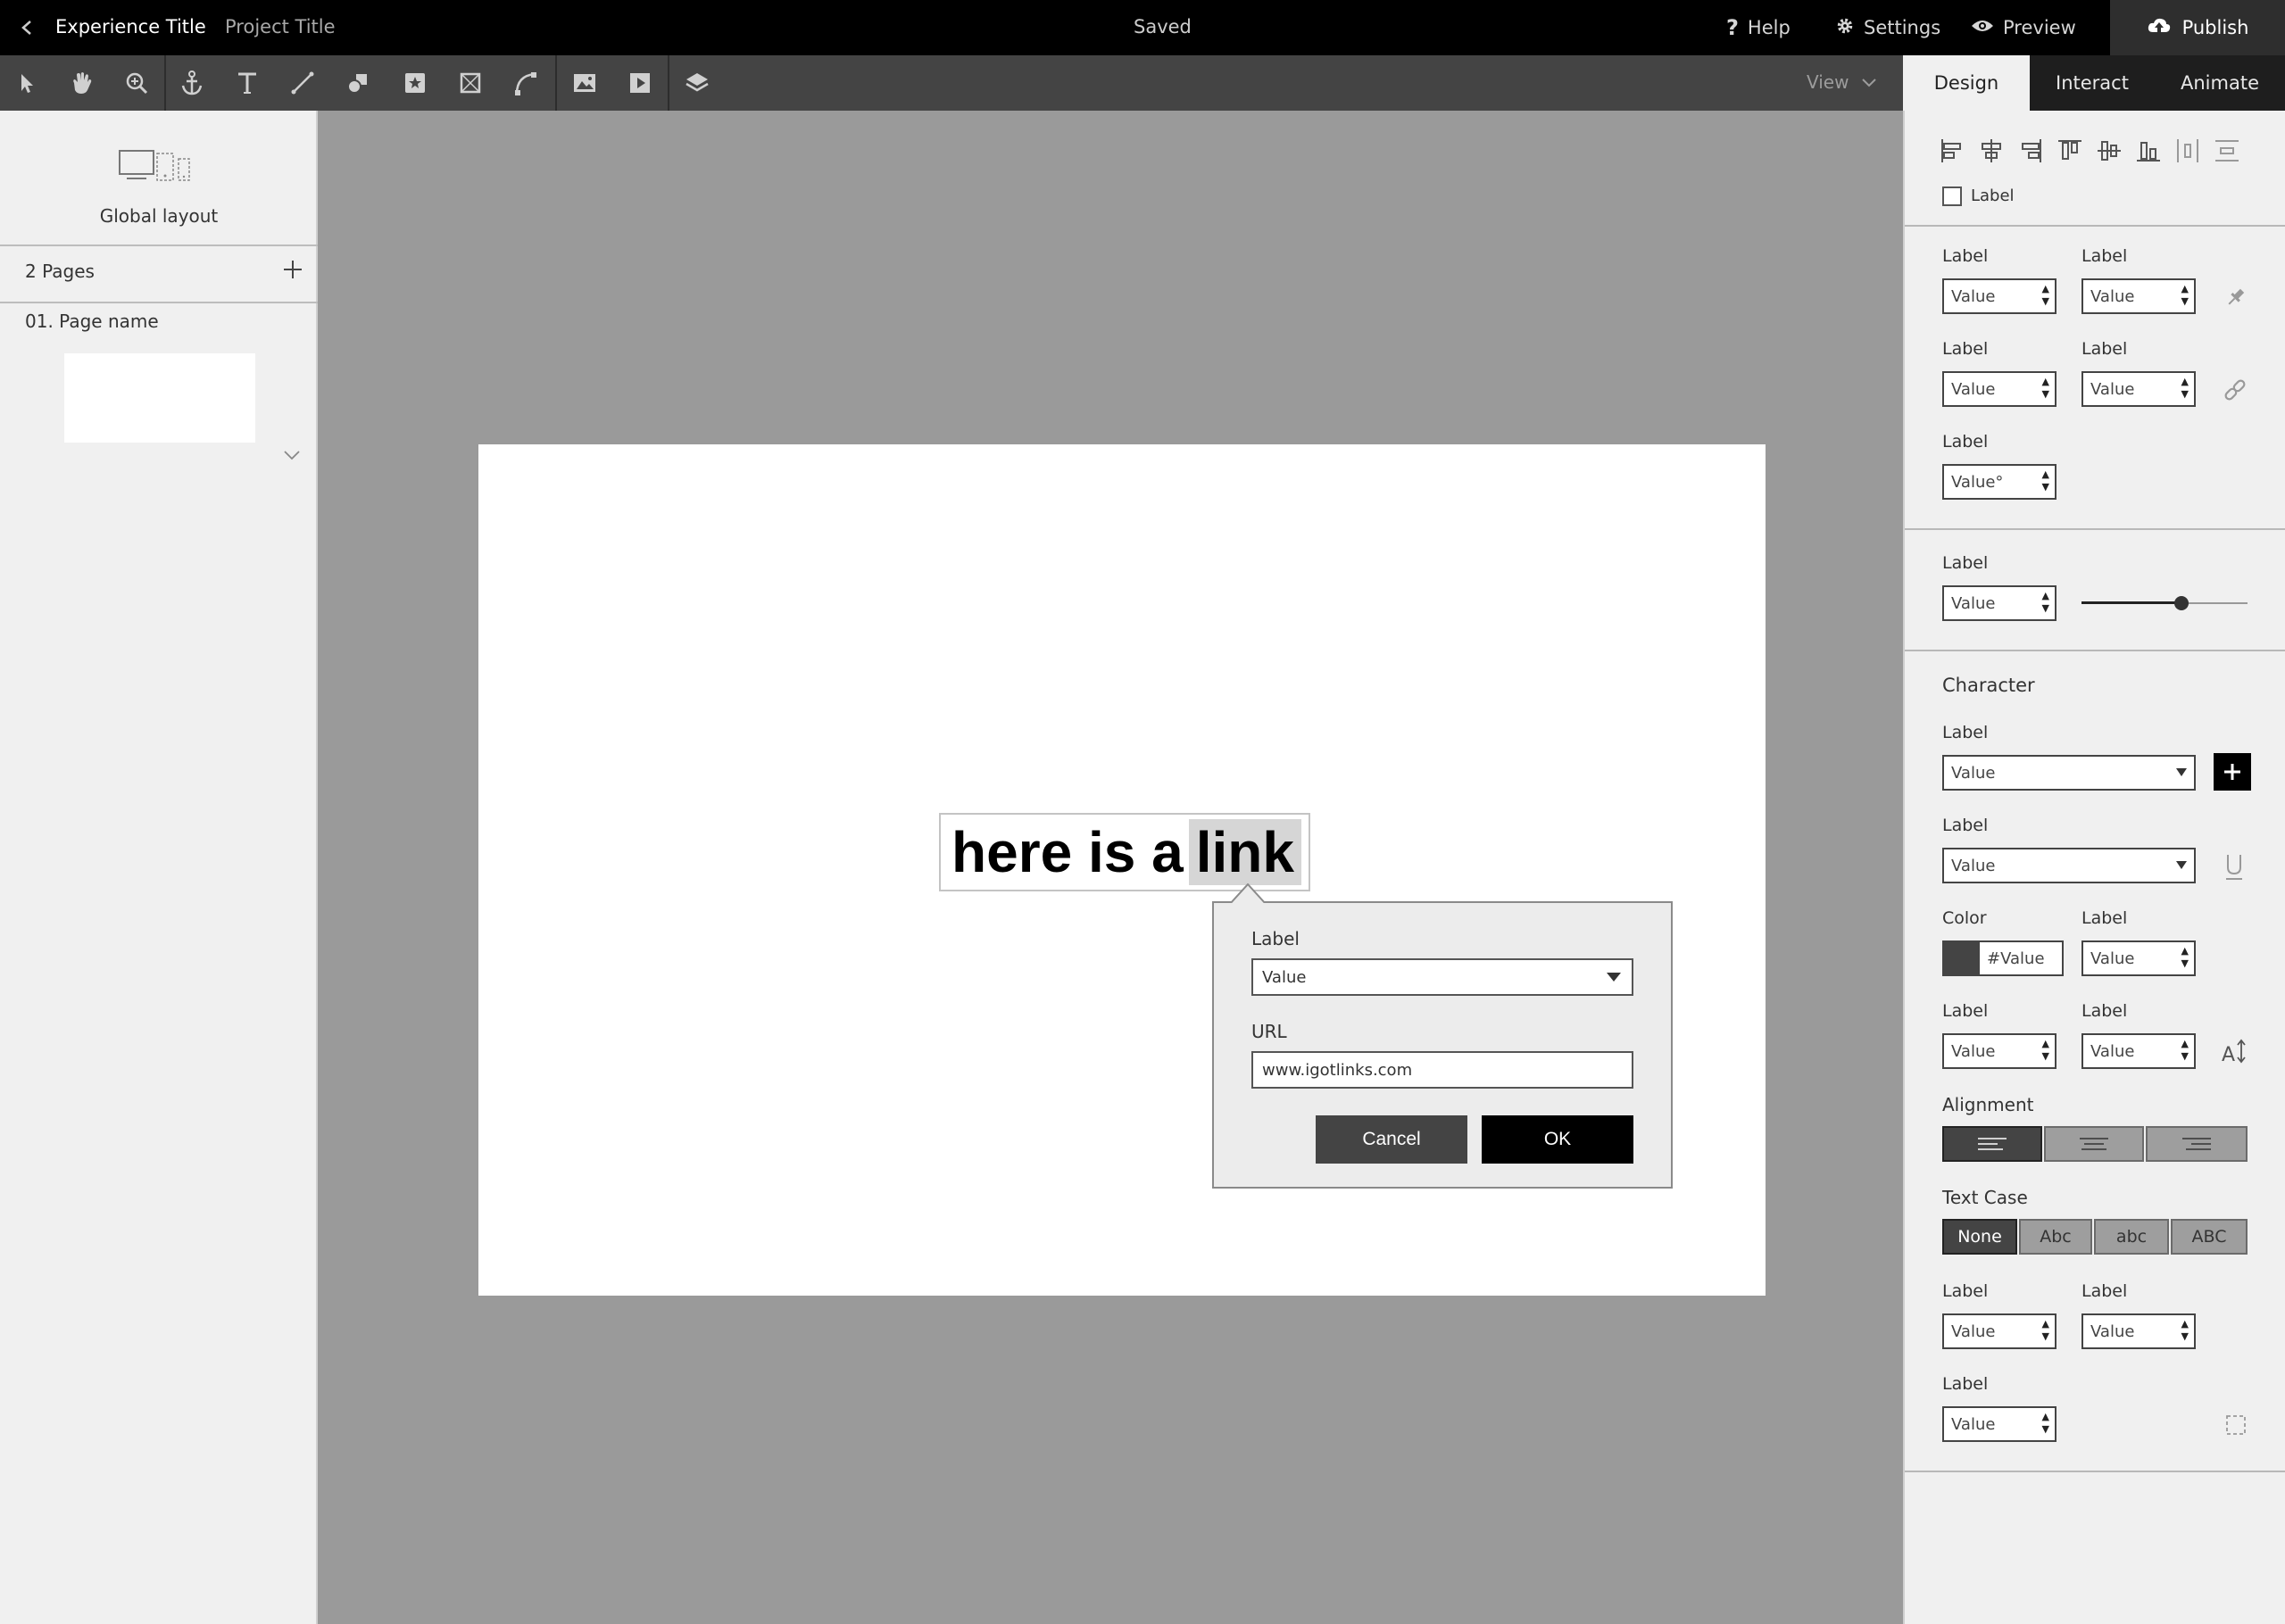 Image resolution: width=2285 pixels, height=1624 pixels. What do you see at coordinates (2094, 1144) in the screenshot?
I see `align-text-center-button` at bounding box center [2094, 1144].